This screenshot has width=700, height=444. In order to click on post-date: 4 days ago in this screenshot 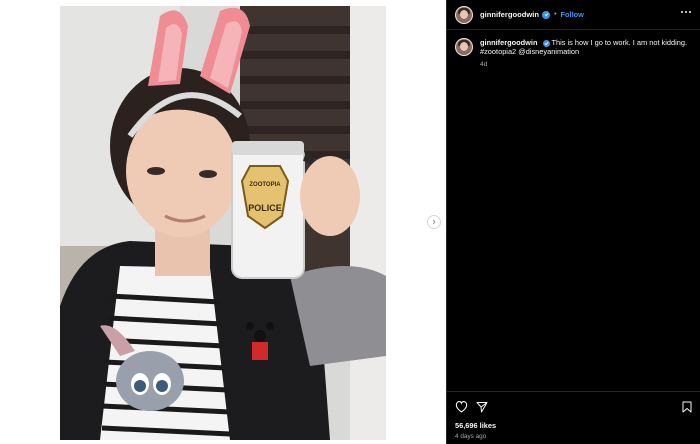, I will do `click(471, 436)`.